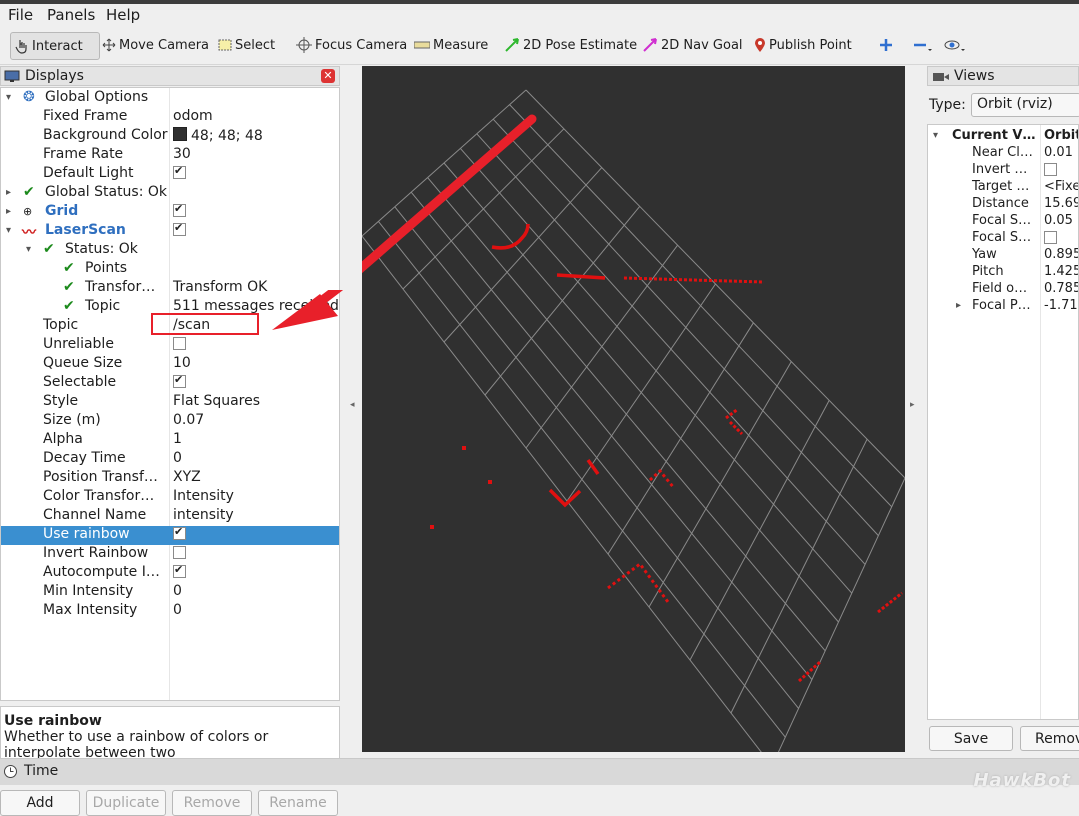 The width and height of the screenshot is (1079, 816). I want to click on tree-row-color-transformer: Color Transfor… Intensity, so click(170, 497).